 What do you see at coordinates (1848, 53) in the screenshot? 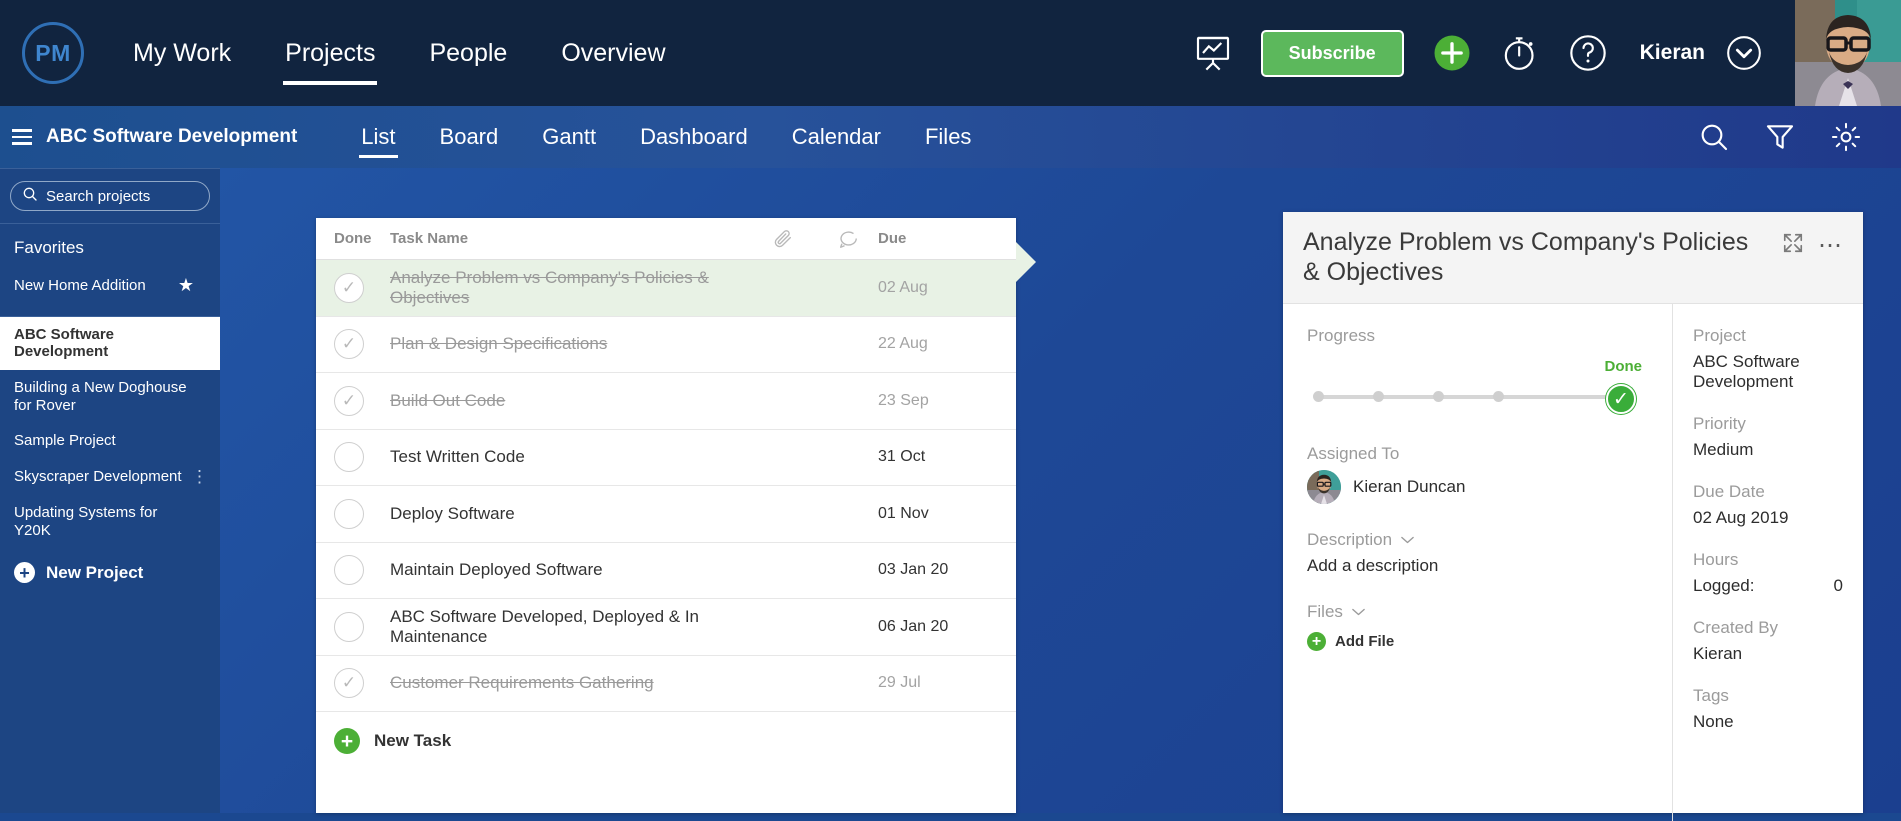
I see `user-avatar-photo` at bounding box center [1848, 53].